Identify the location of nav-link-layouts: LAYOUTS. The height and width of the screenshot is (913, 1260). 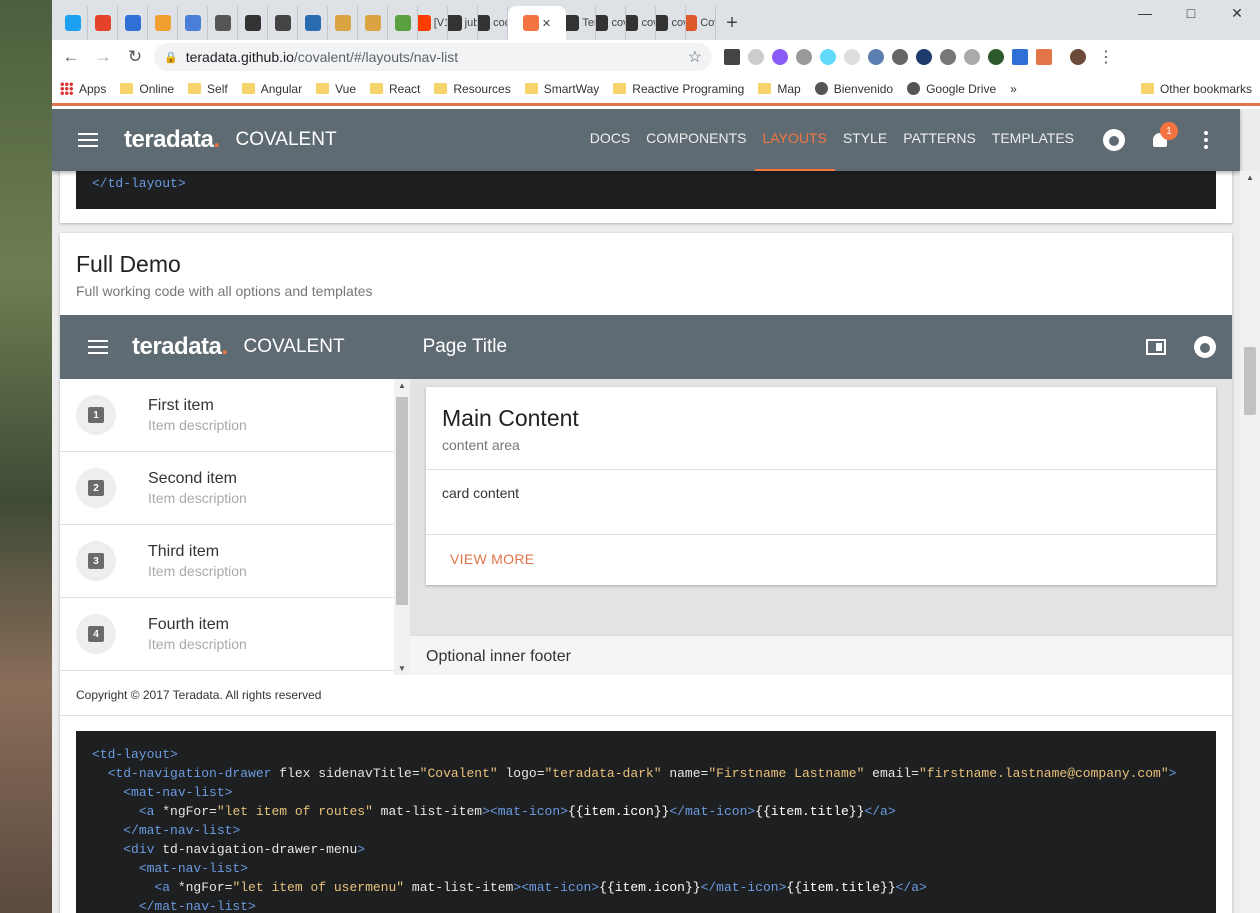
(794, 140).